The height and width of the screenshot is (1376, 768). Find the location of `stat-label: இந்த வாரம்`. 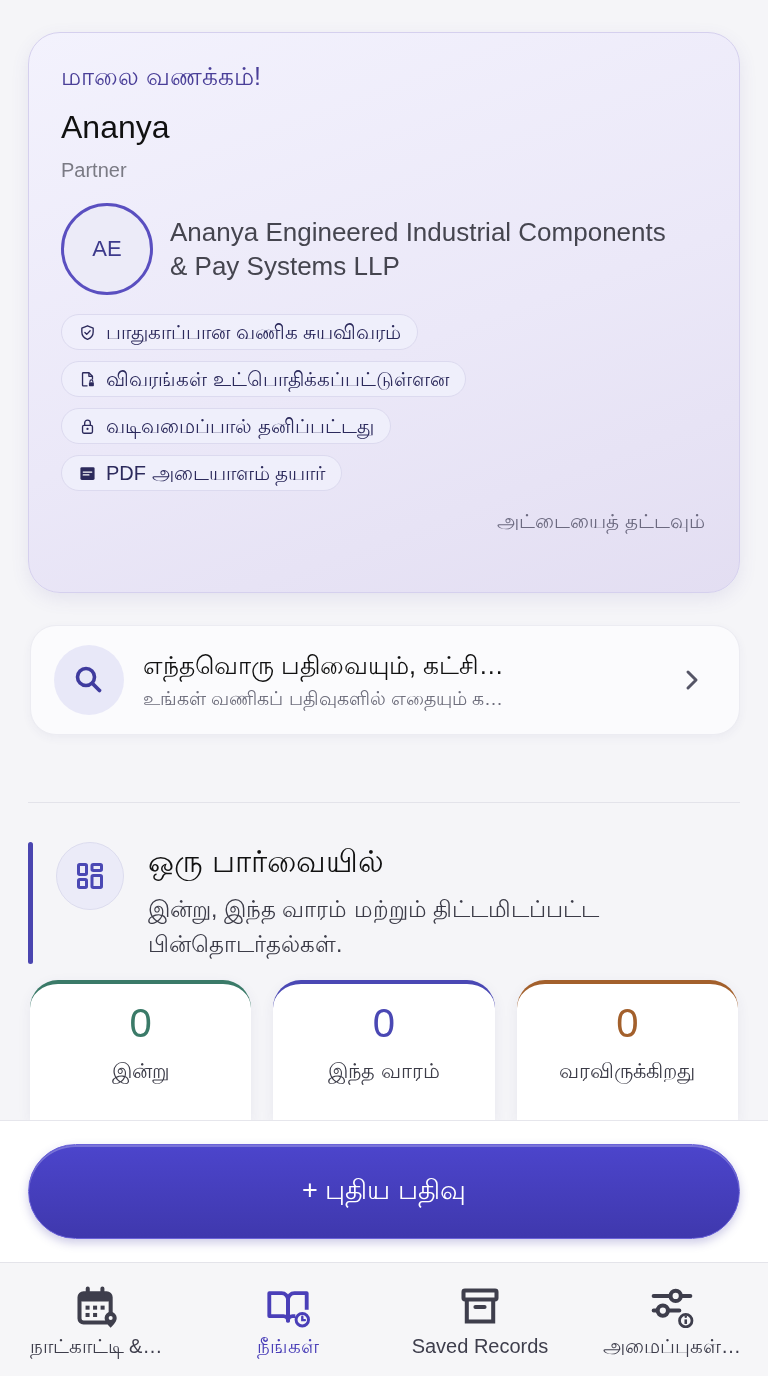

stat-label: இந்த வாரம் is located at coordinates (384, 1071).